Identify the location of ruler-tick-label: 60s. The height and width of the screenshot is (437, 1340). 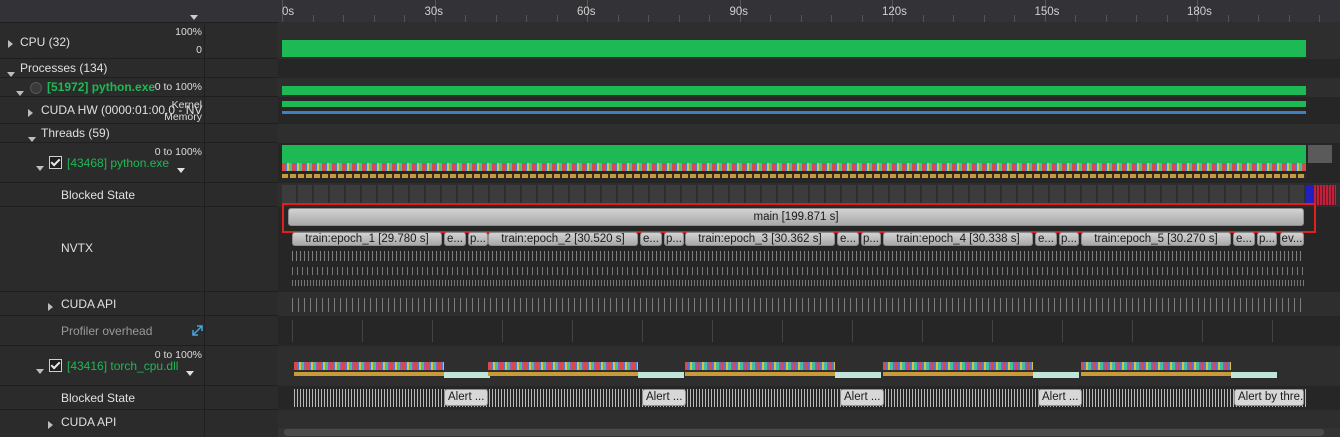
(586, 12).